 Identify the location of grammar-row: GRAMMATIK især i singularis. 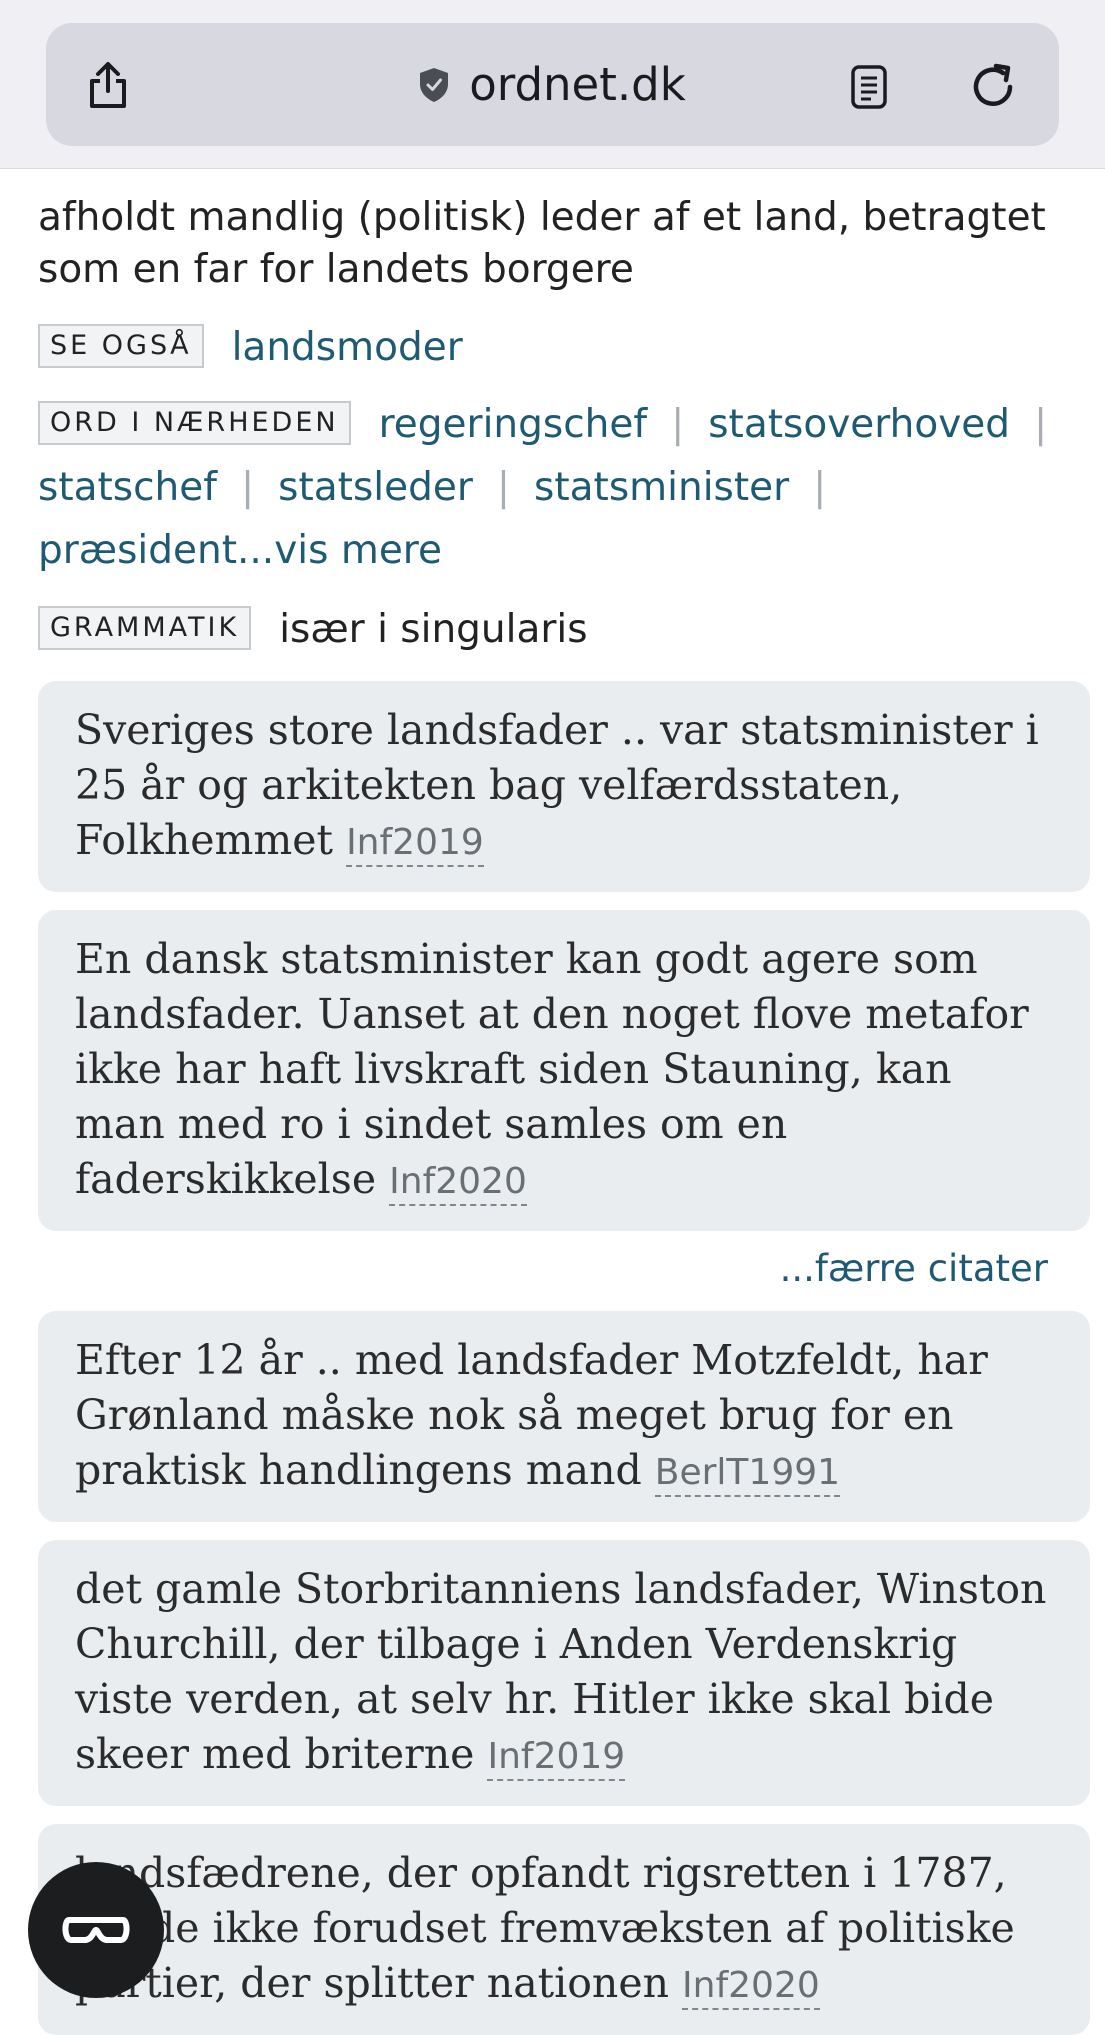
(563, 629).